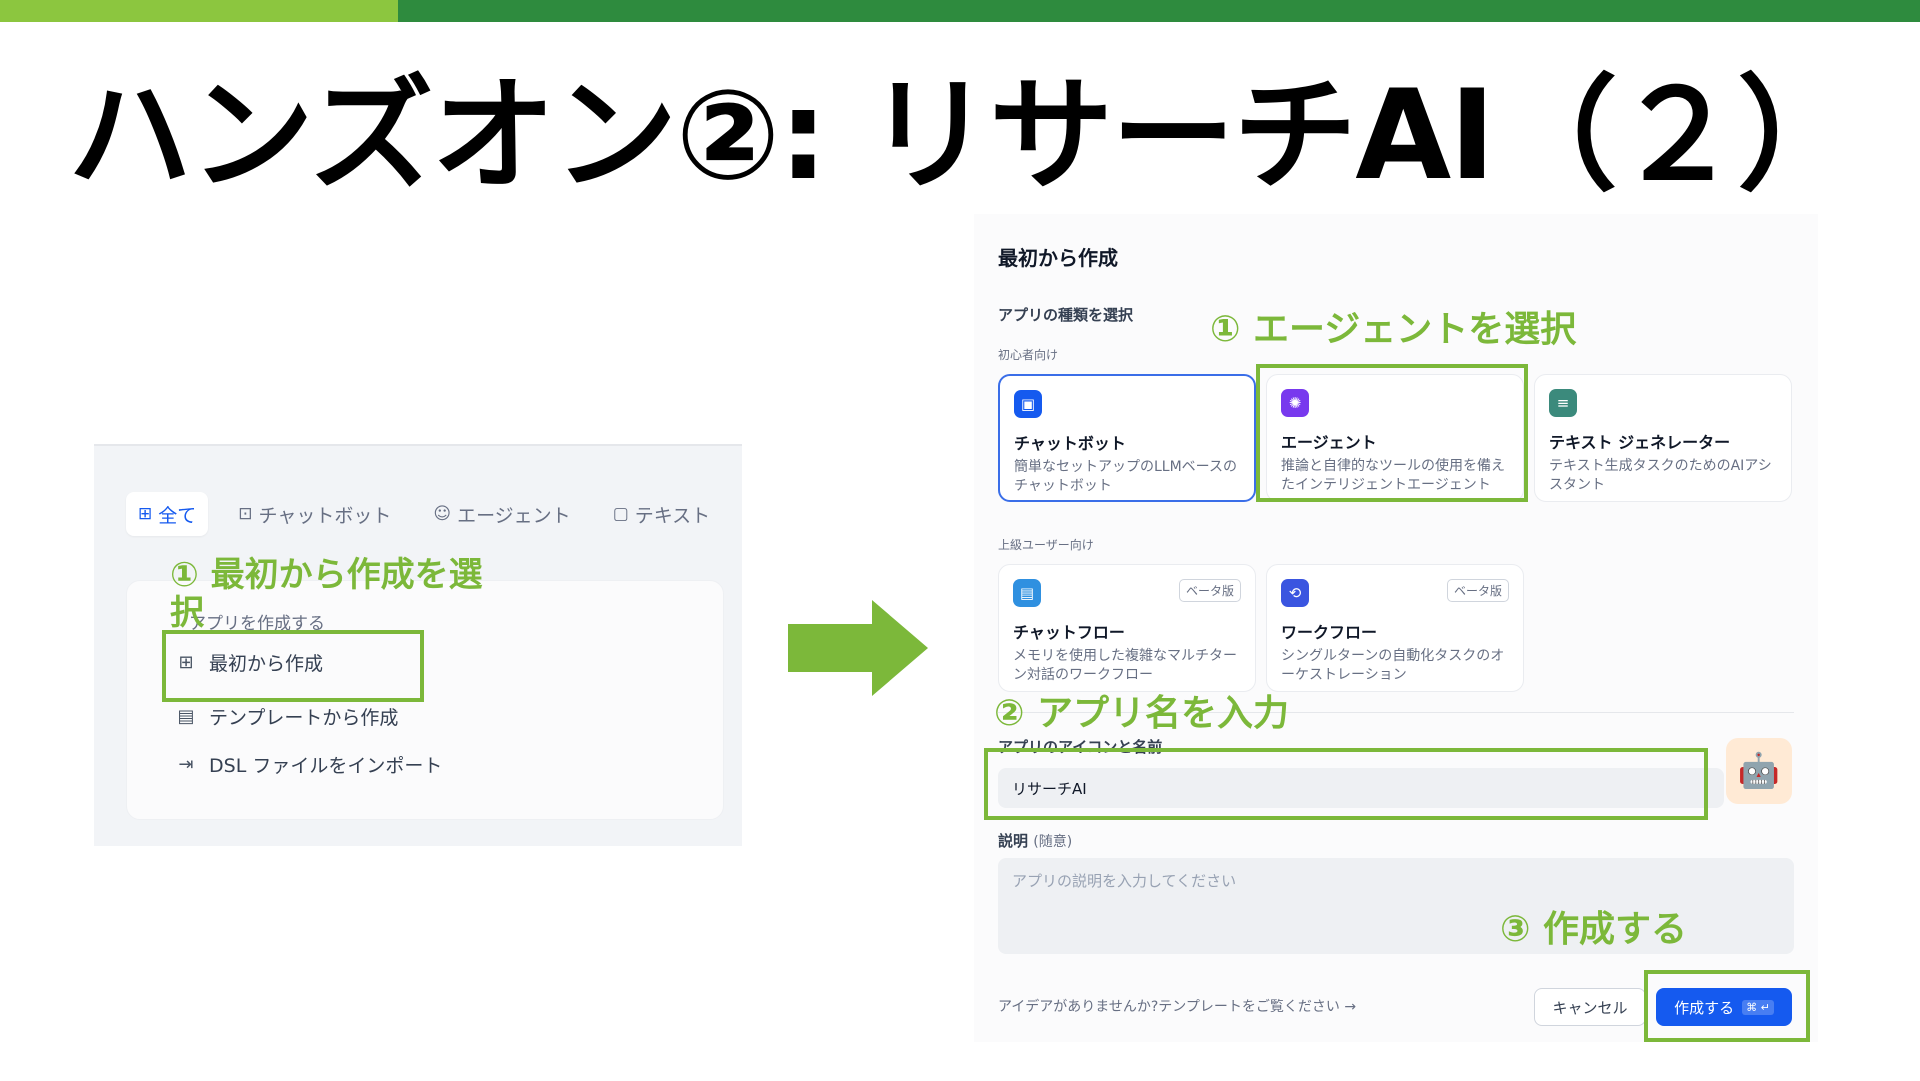 Image resolution: width=1920 pixels, height=1081 pixels. I want to click on grid-icon: ⊞, so click(145, 514).